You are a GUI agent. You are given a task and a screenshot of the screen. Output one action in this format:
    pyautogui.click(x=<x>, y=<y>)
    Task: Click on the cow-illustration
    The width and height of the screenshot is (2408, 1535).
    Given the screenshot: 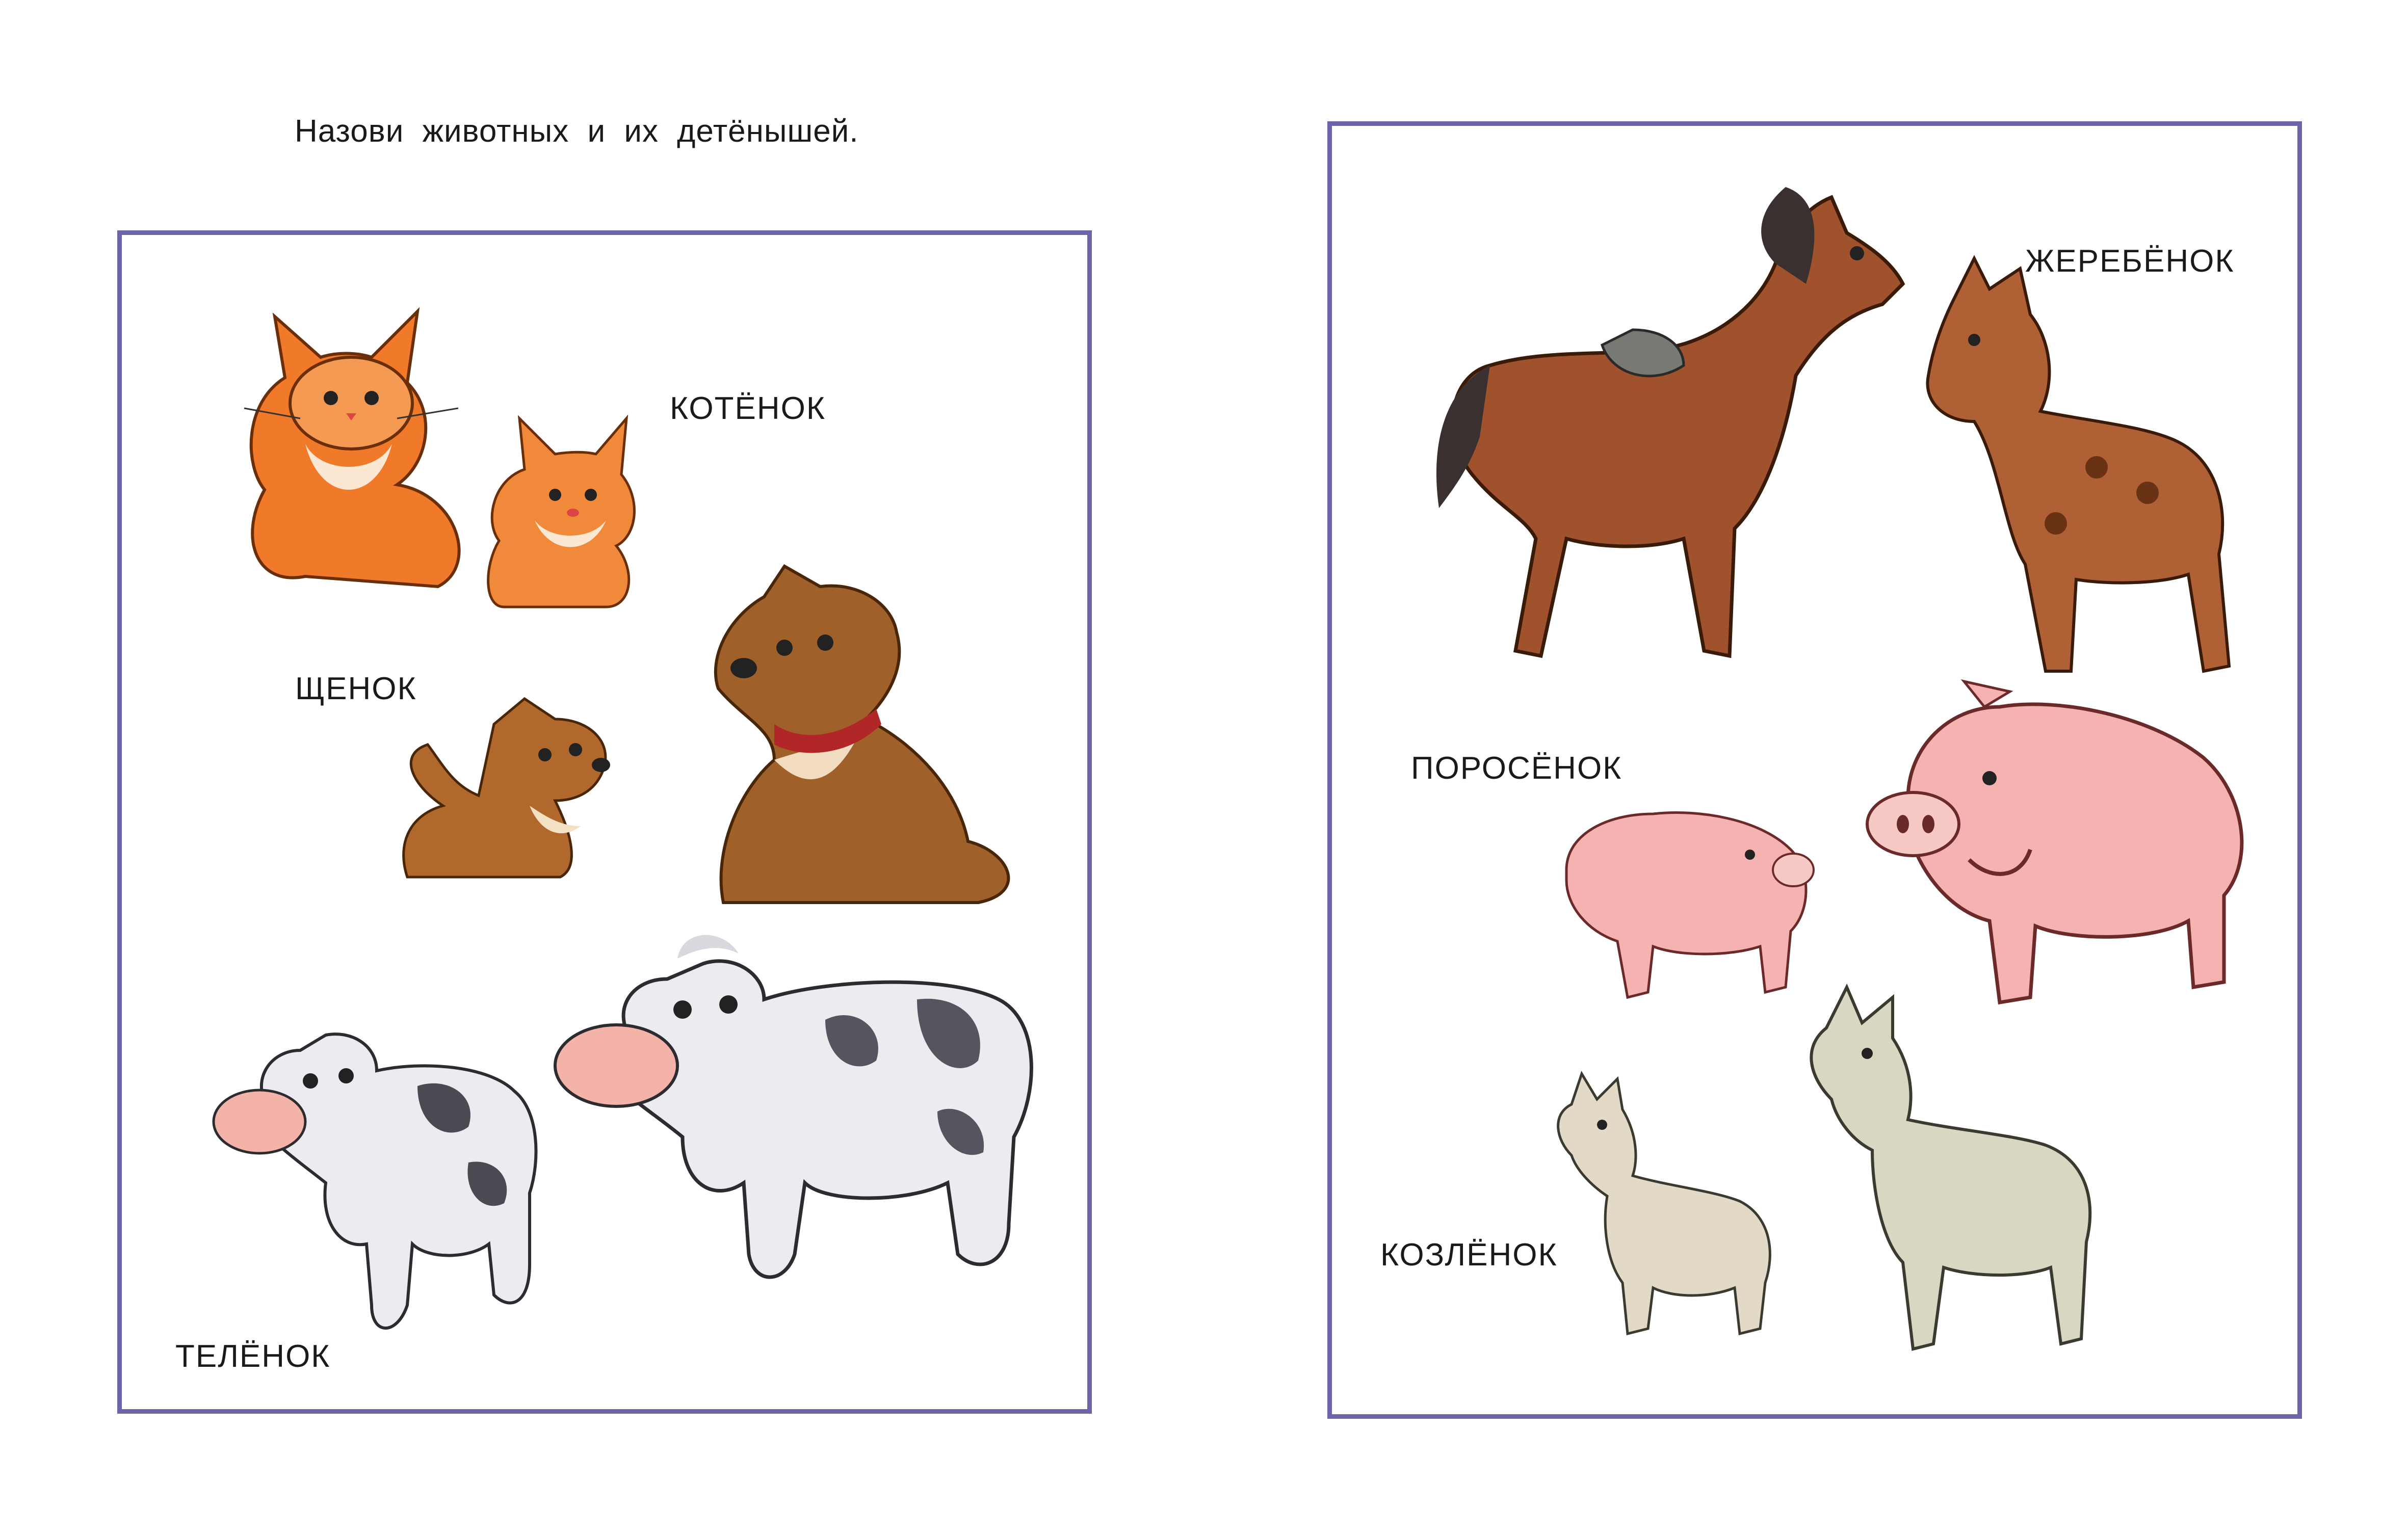 What is the action you would take?
    pyautogui.click(x=793, y=1107)
    